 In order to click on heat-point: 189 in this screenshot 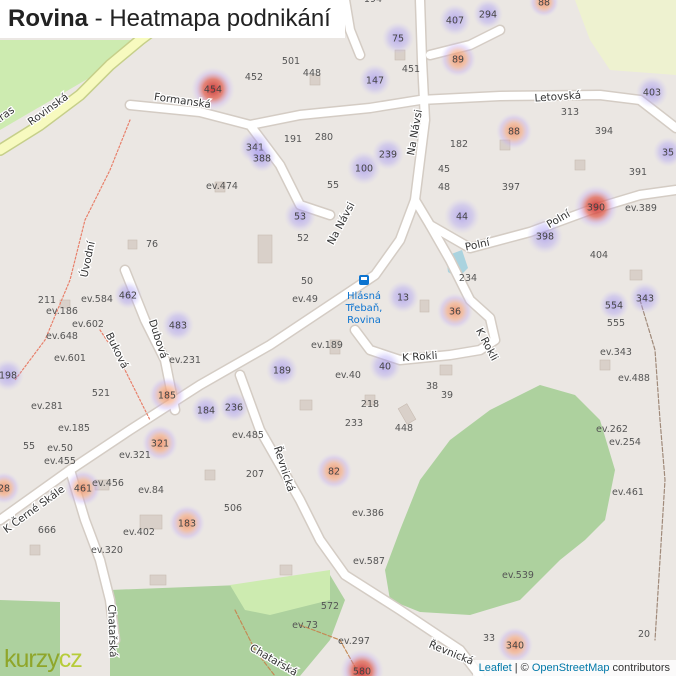, I will do `click(282, 370)`.